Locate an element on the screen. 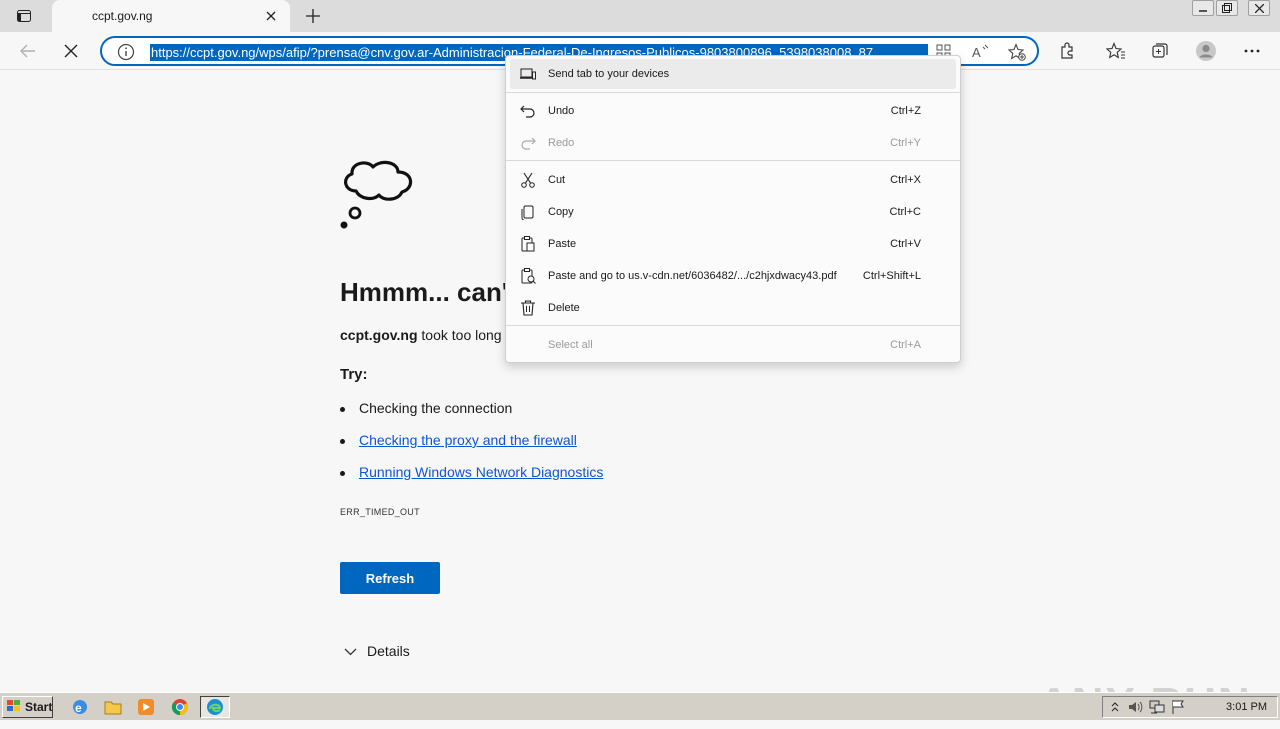 This screenshot has height=729, width=1280. active-tab: ccpt.gov.ng is located at coordinates (171, 16).